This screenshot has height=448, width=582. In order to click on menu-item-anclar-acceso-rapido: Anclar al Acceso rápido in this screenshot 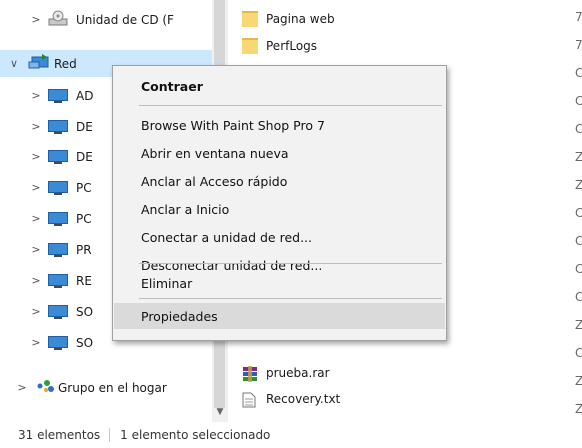, I will do `click(279, 181)`.